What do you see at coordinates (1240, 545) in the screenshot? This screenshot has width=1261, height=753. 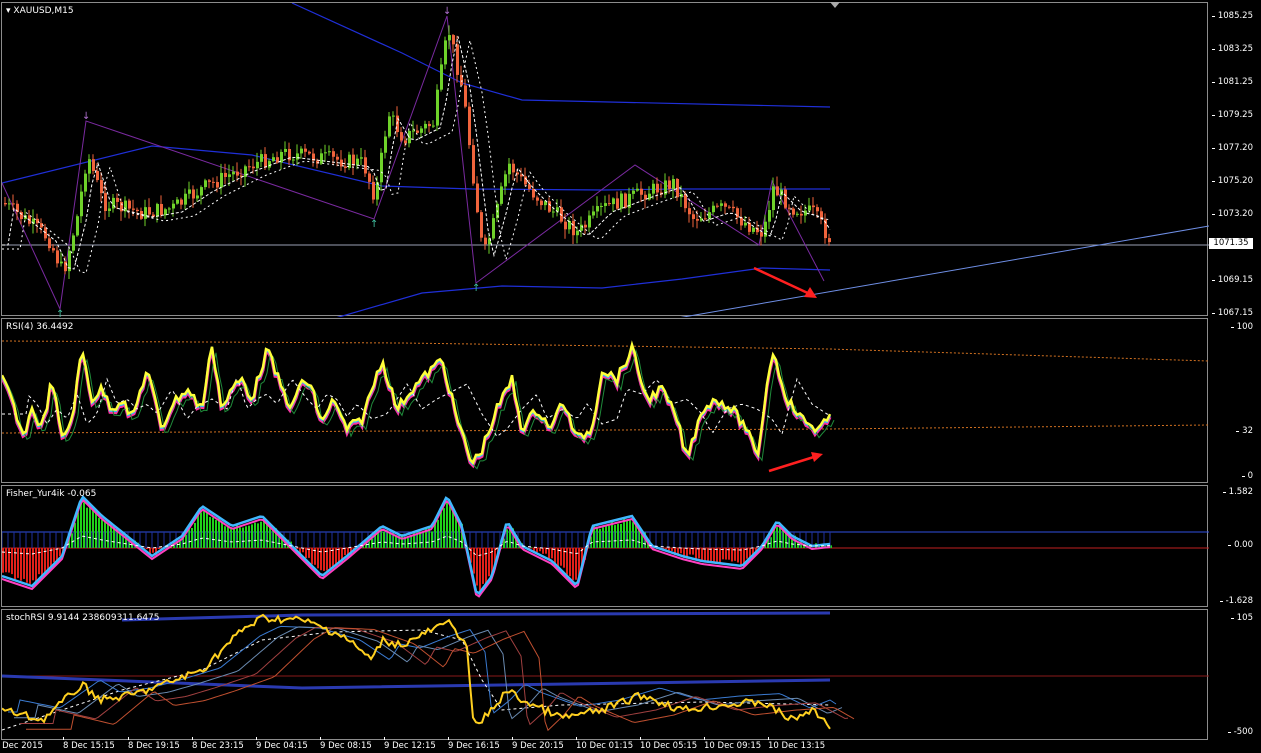 I see `fisher-tick: 0.00` at bounding box center [1240, 545].